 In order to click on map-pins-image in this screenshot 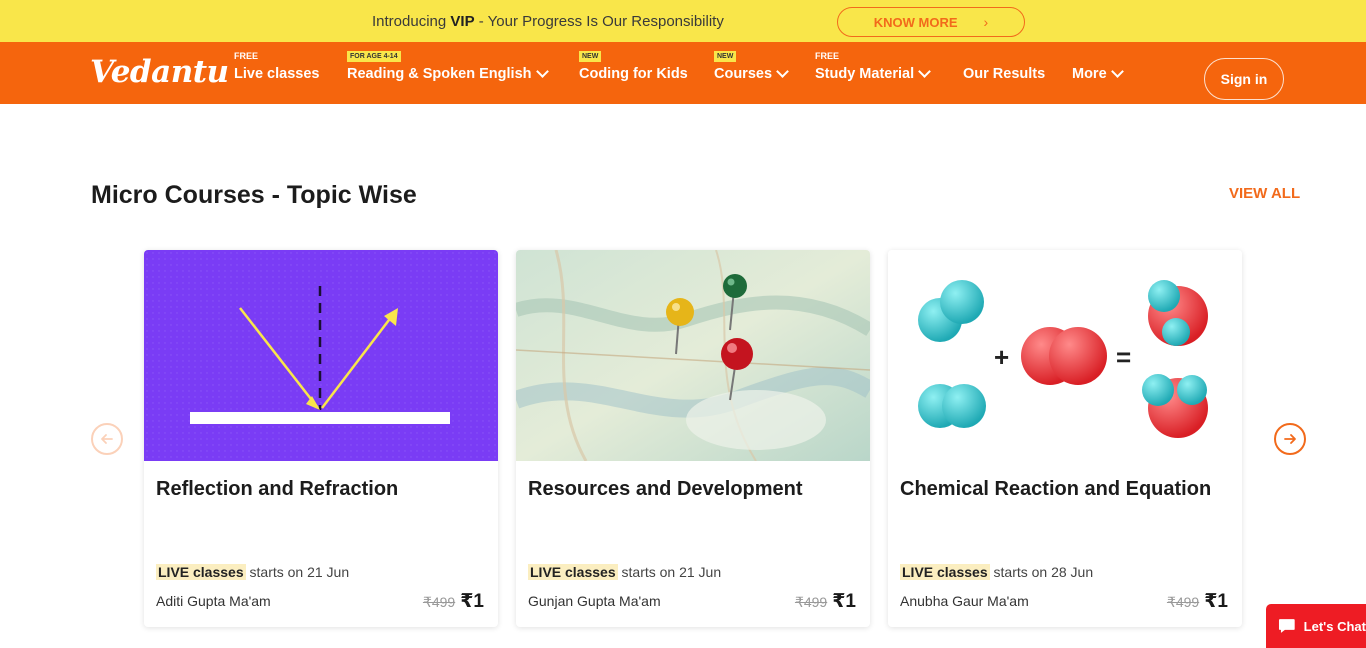, I will do `click(693, 355)`.